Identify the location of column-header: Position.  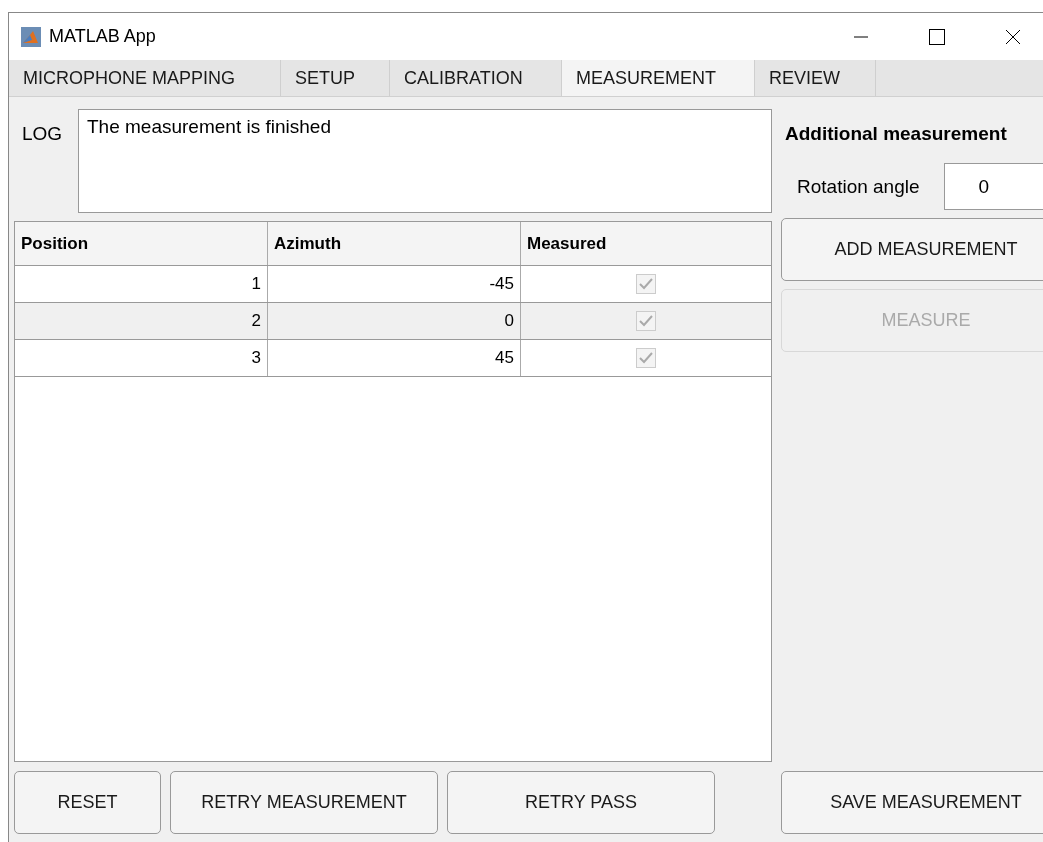
(141, 243).